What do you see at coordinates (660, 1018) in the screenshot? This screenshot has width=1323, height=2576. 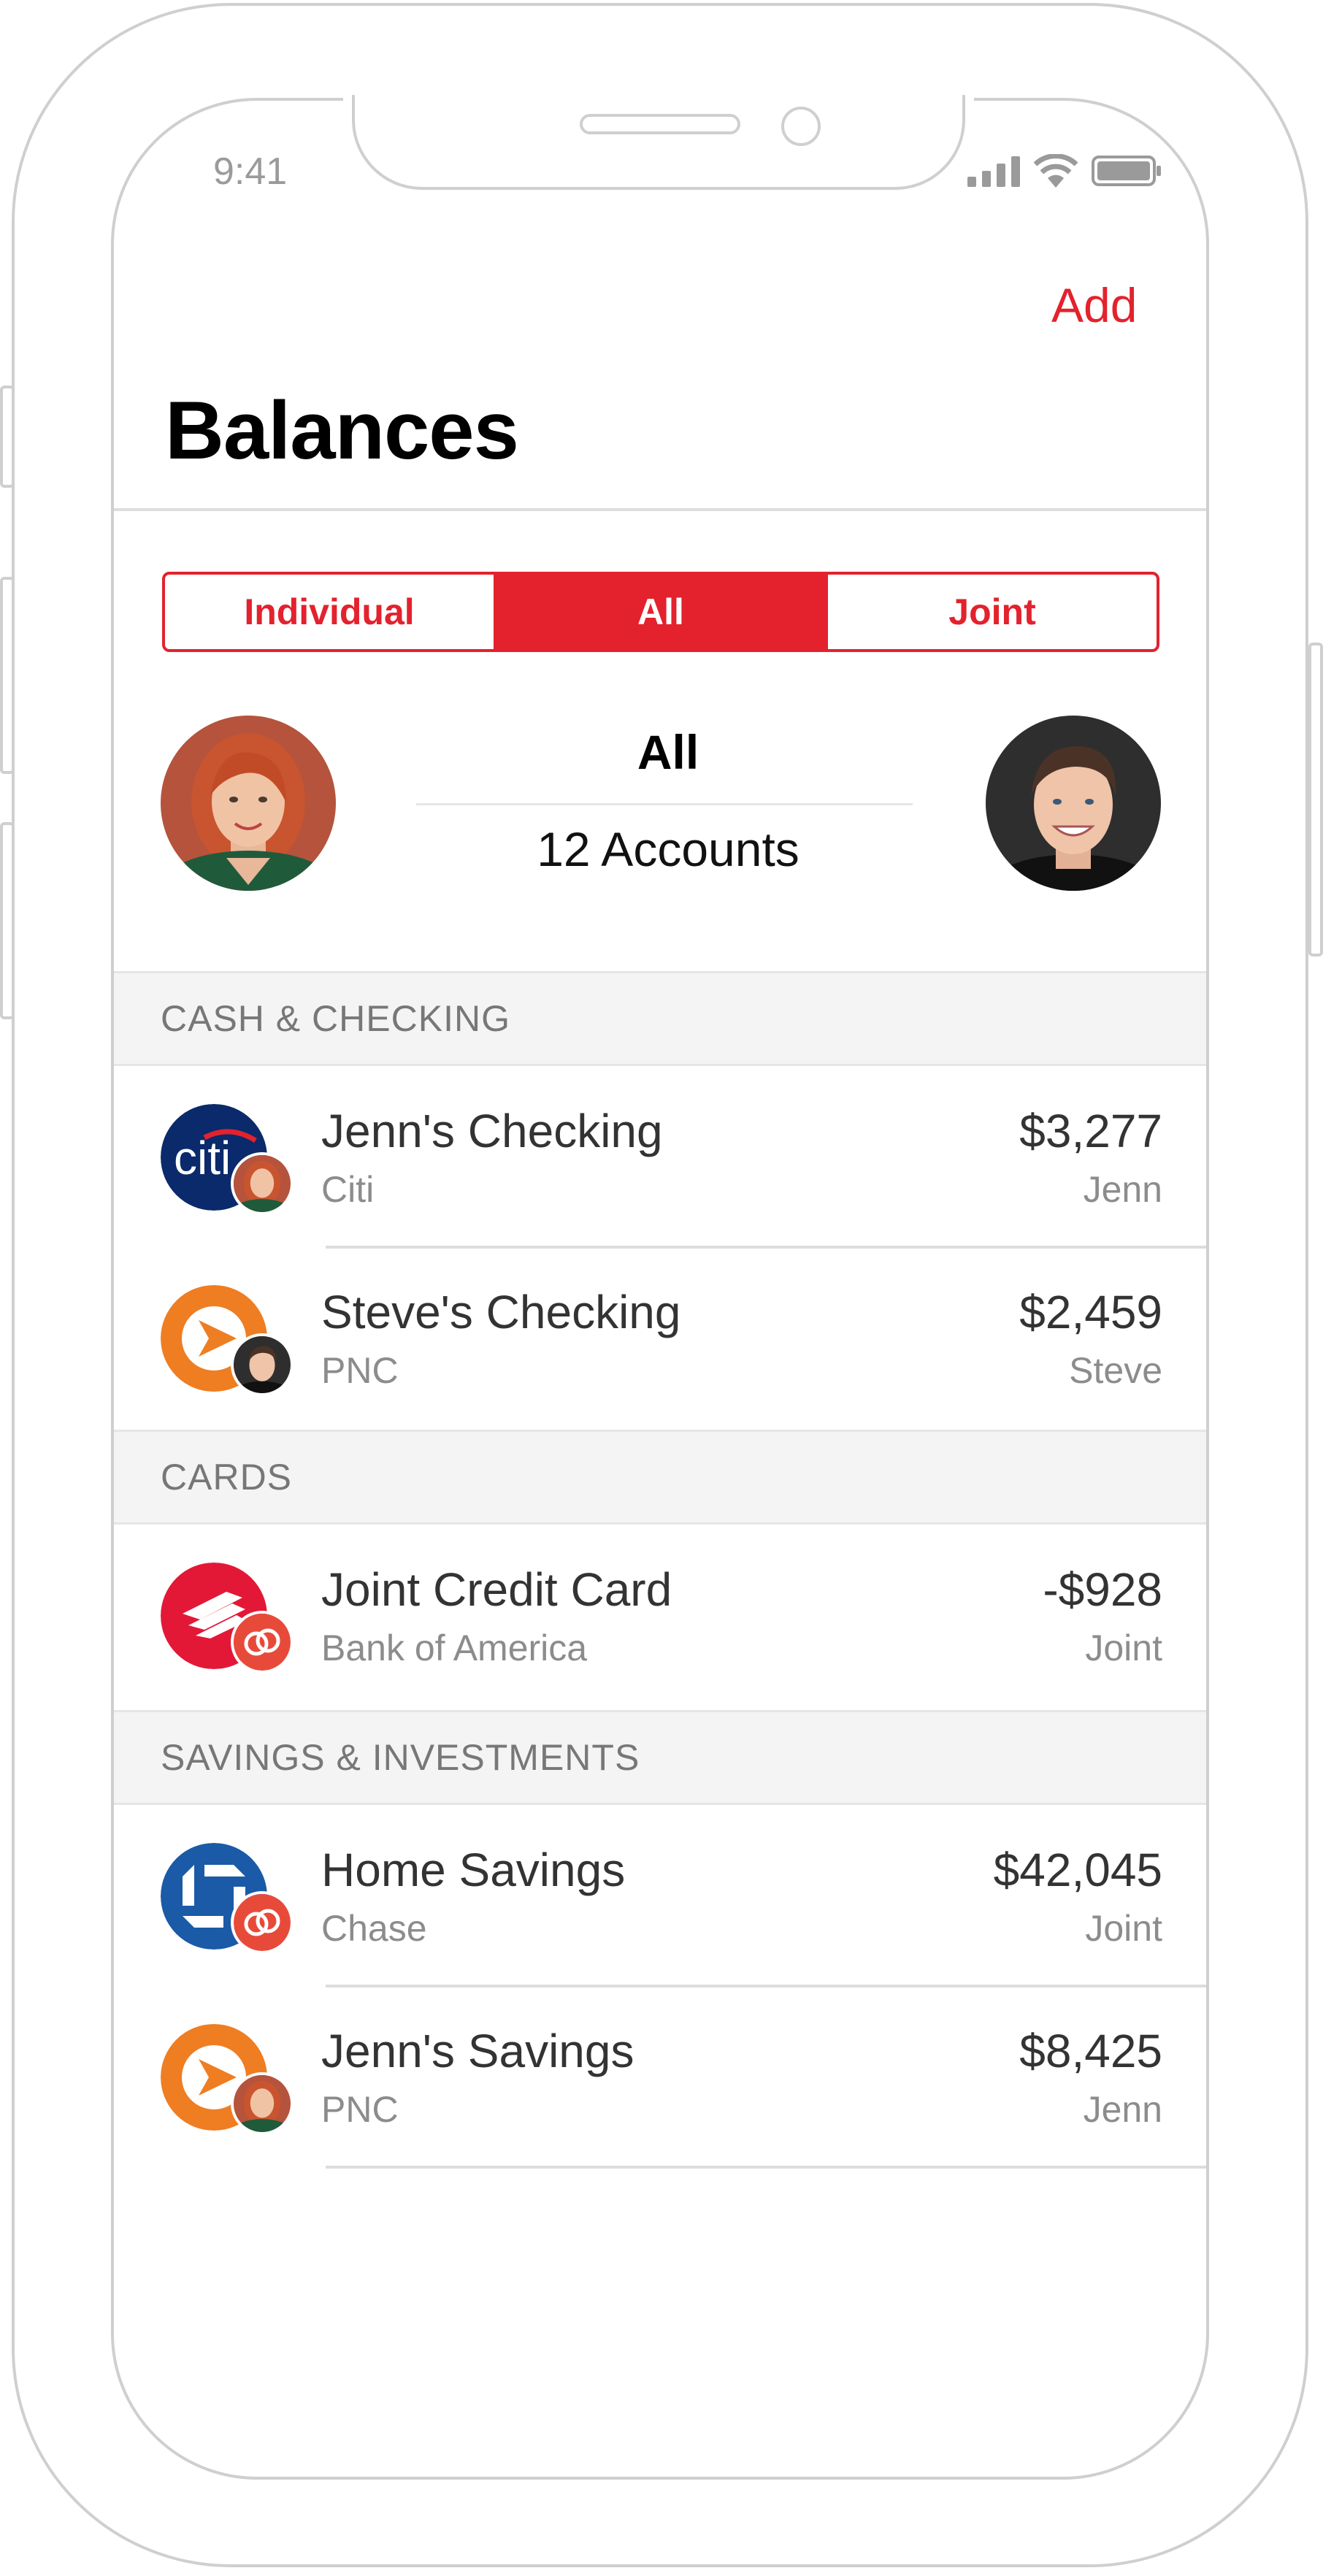 I see `section-header-cash-checking: CASH & CHECKING` at bounding box center [660, 1018].